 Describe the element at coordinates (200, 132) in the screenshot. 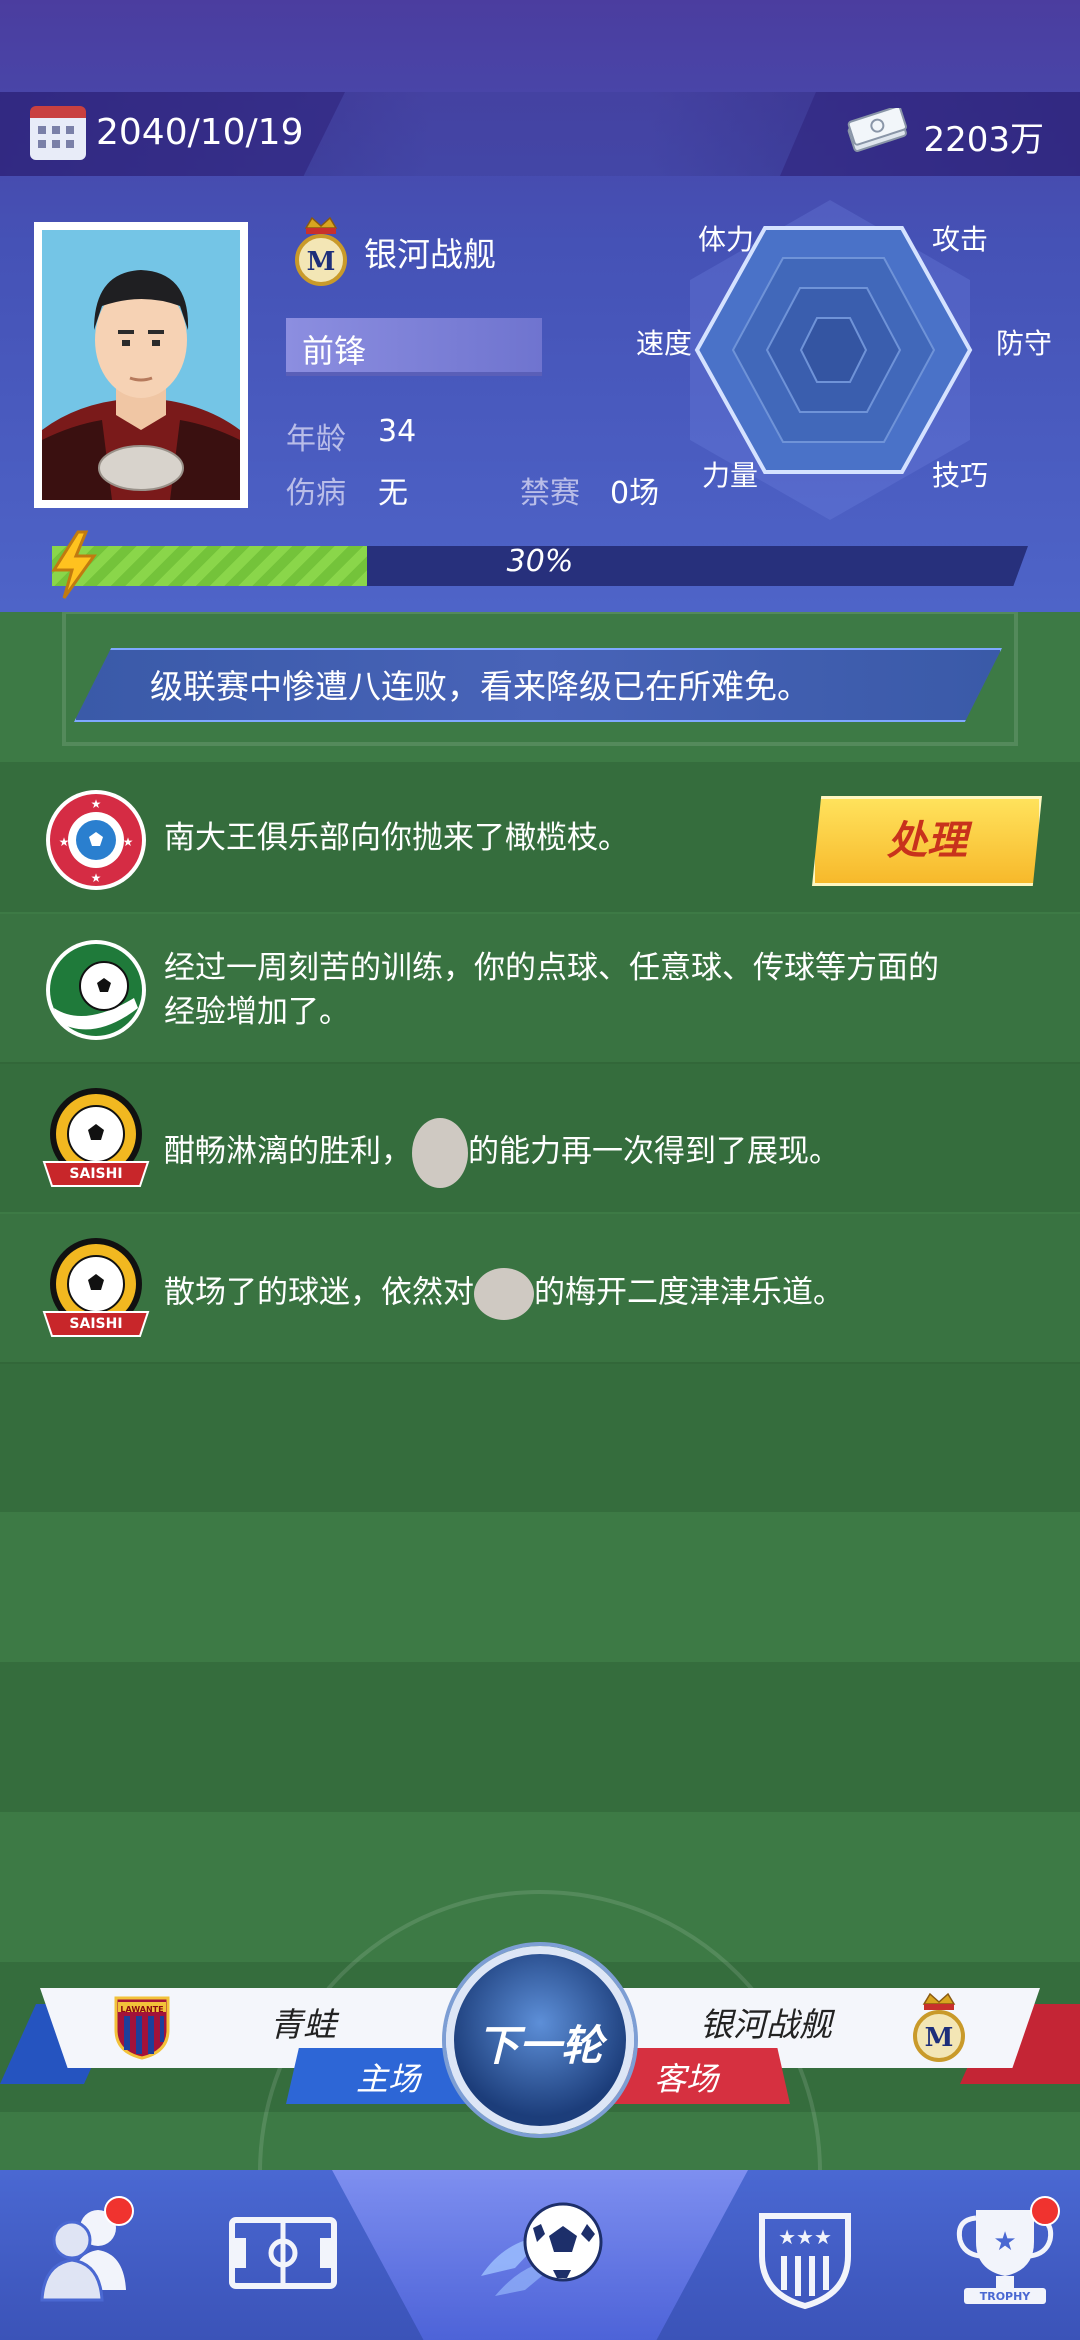

I see `current-date: 2040/10/19` at that location.